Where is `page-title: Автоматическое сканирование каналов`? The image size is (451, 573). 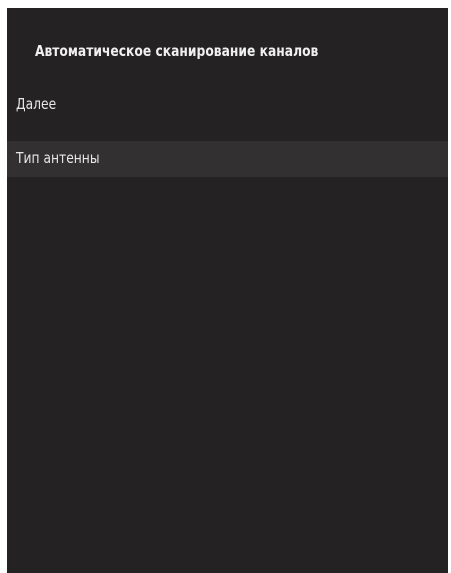 page-title: Автоматическое сканирование каналов is located at coordinates (177, 51).